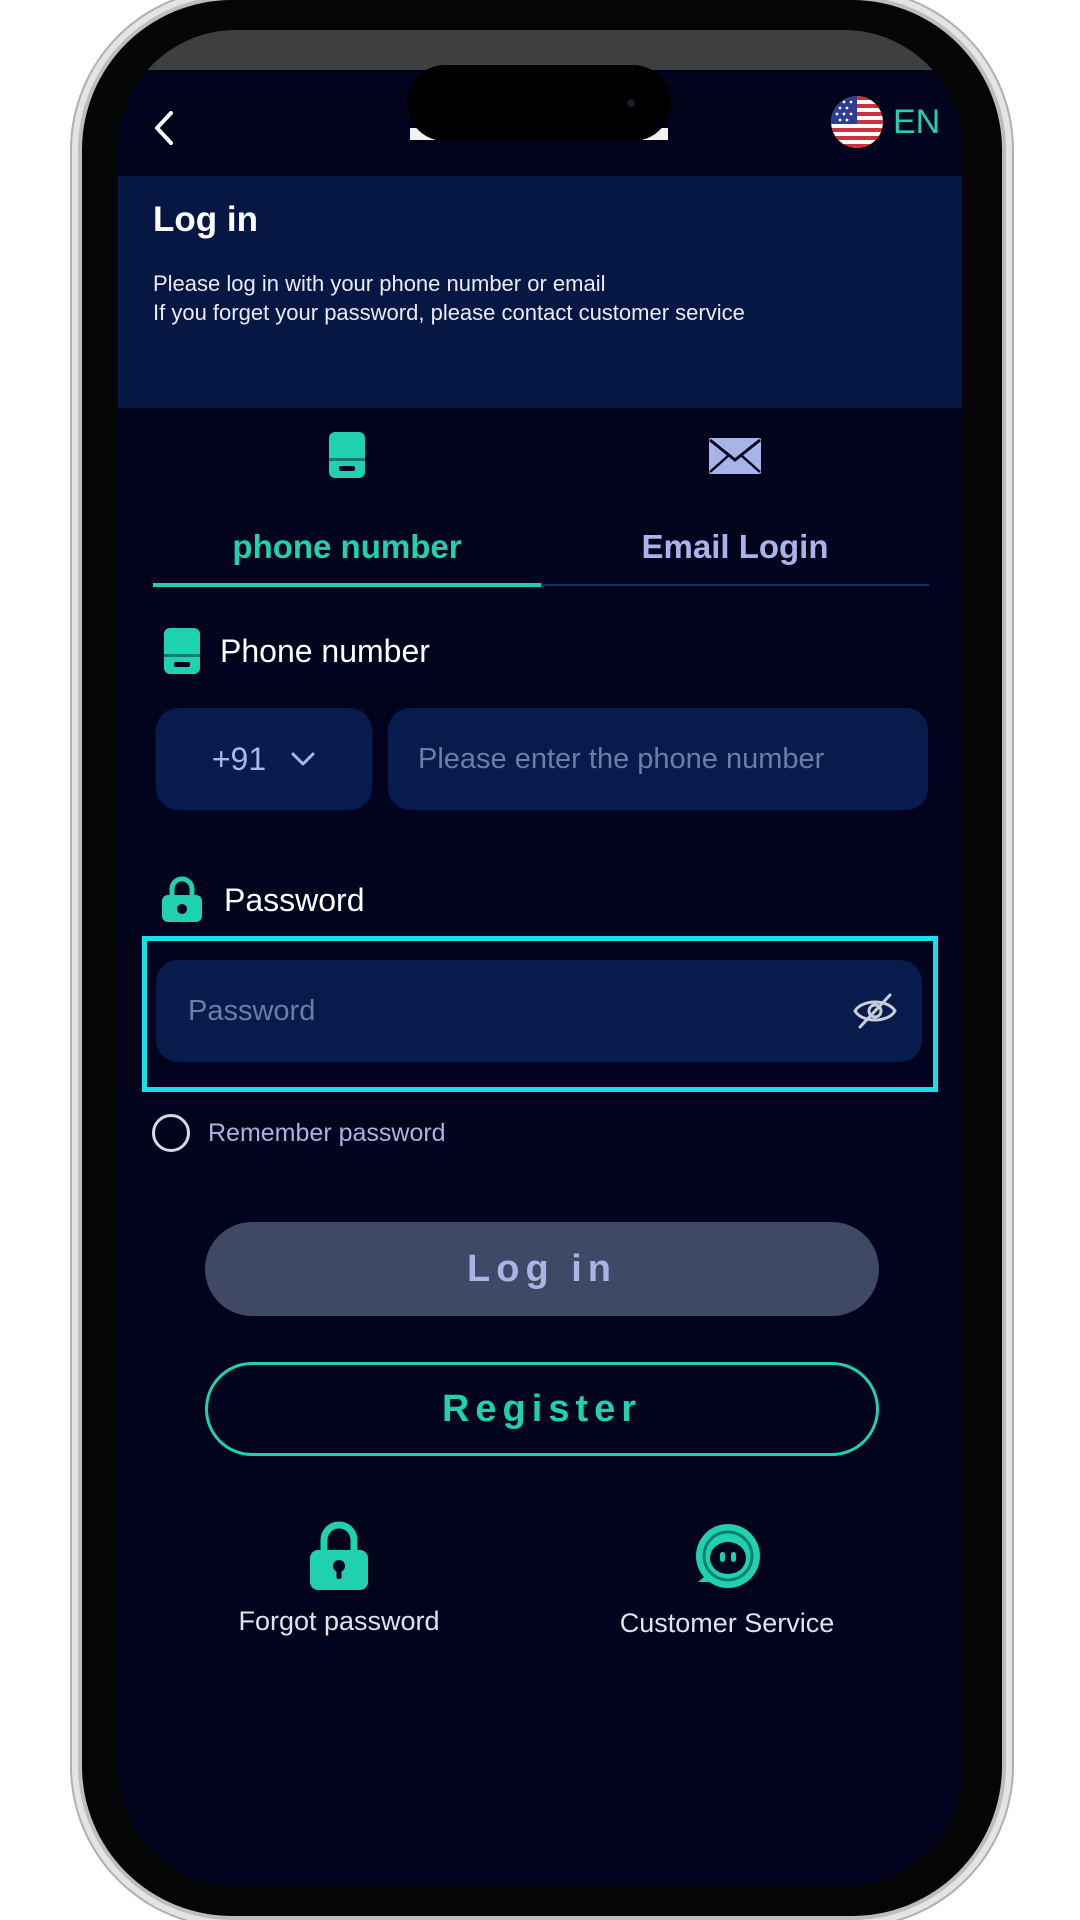 The width and height of the screenshot is (1080, 1920). Describe the element at coordinates (735, 456) in the screenshot. I see `envelope-icon` at that location.